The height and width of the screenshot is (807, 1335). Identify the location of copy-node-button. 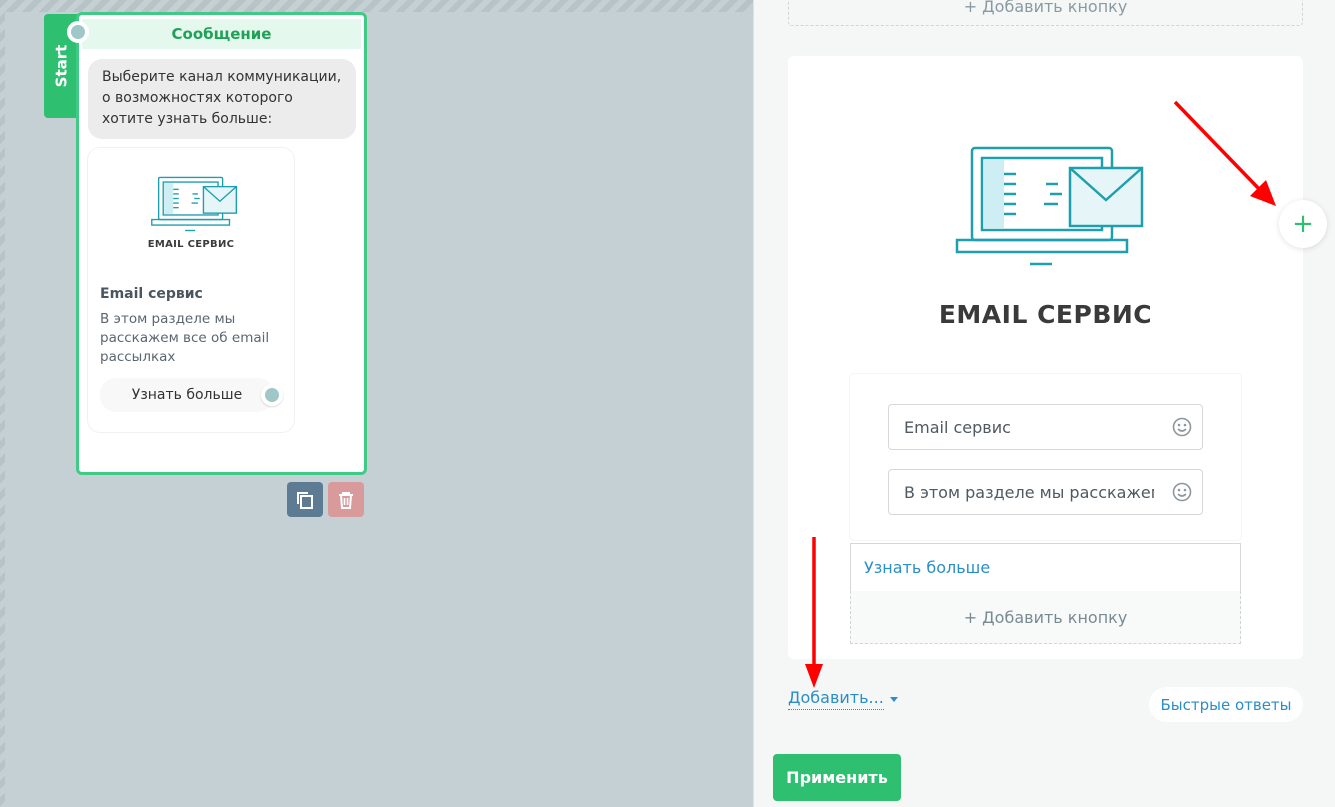
(305, 499).